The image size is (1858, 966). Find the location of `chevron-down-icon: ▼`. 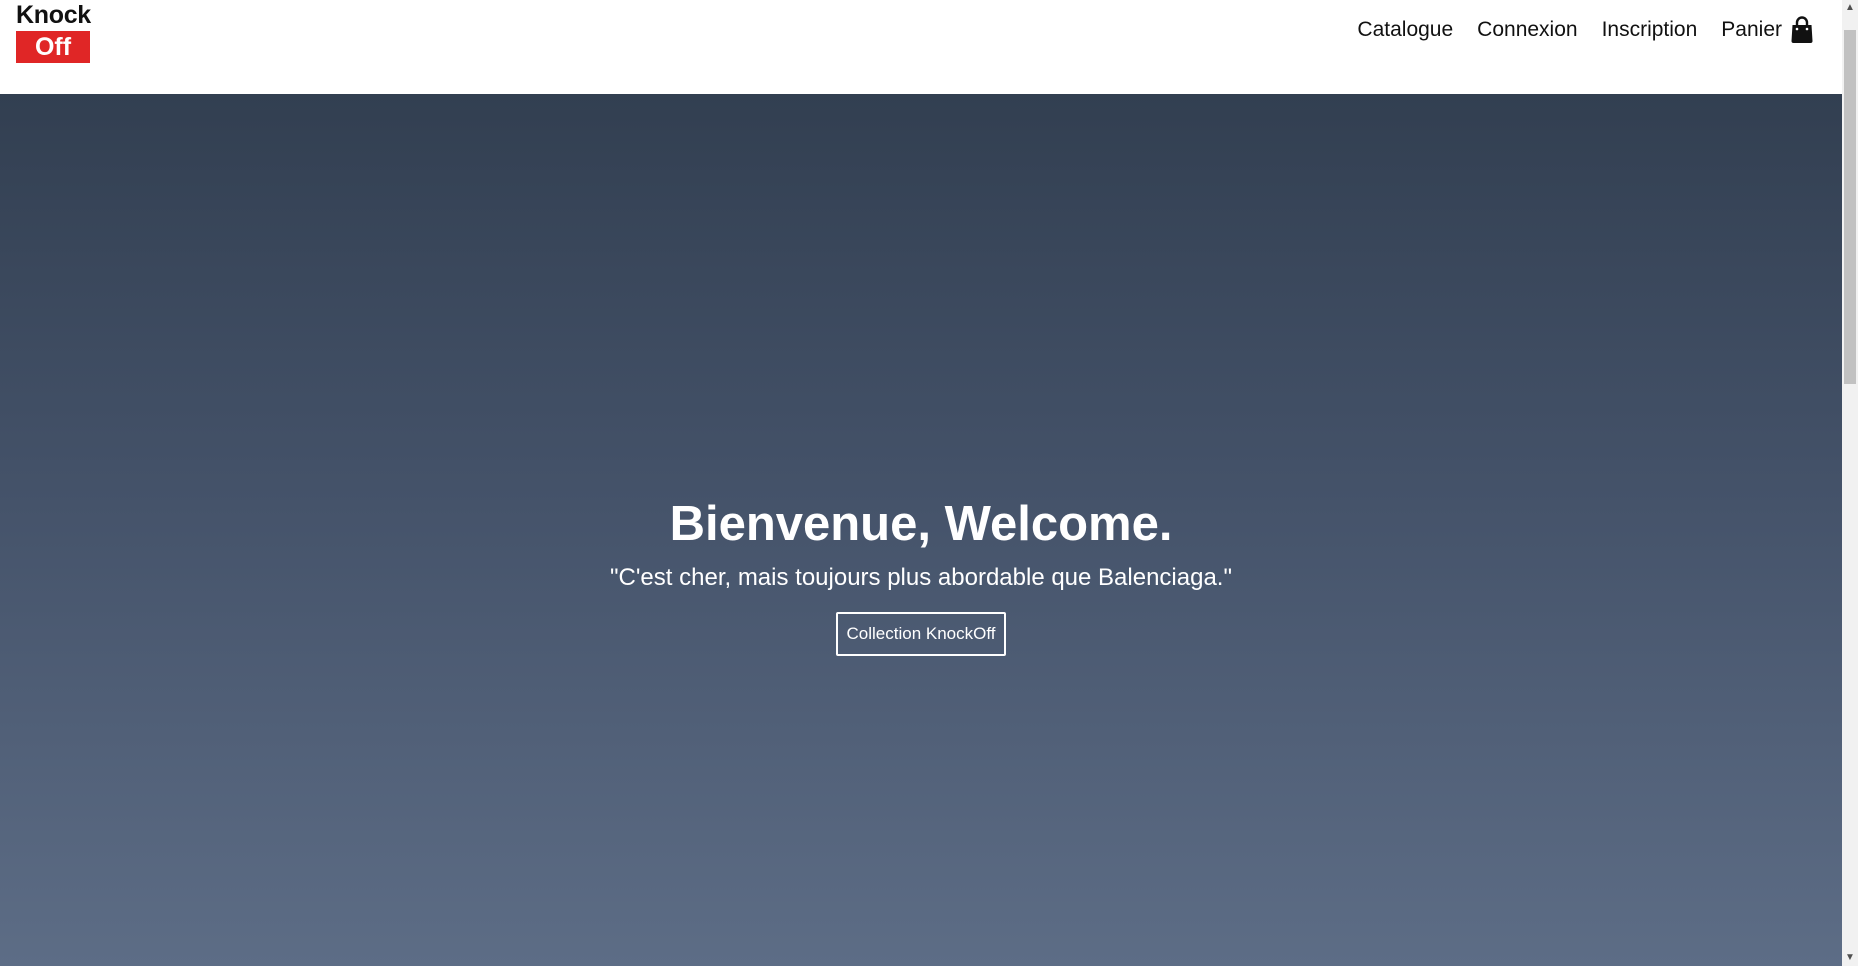

chevron-down-icon: ▼ is located at coordinates (1850, 958).